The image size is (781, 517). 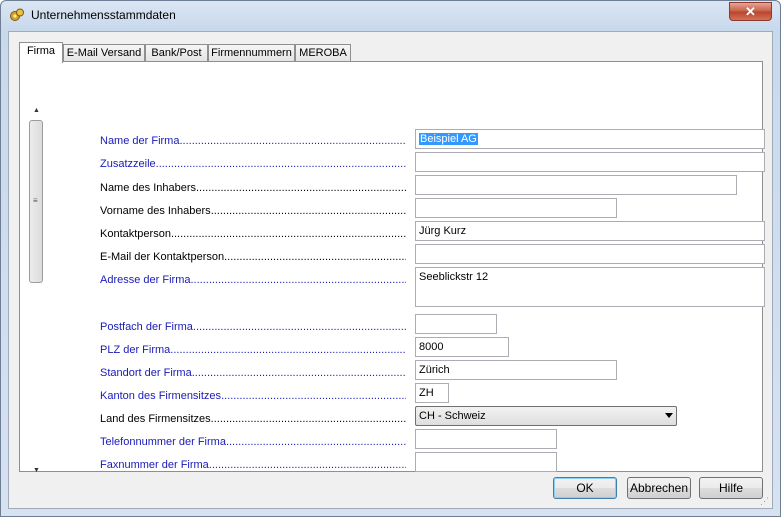 I want to click on label-zusatzzeile: Zusatzzeile, so click(x=253, y=164).